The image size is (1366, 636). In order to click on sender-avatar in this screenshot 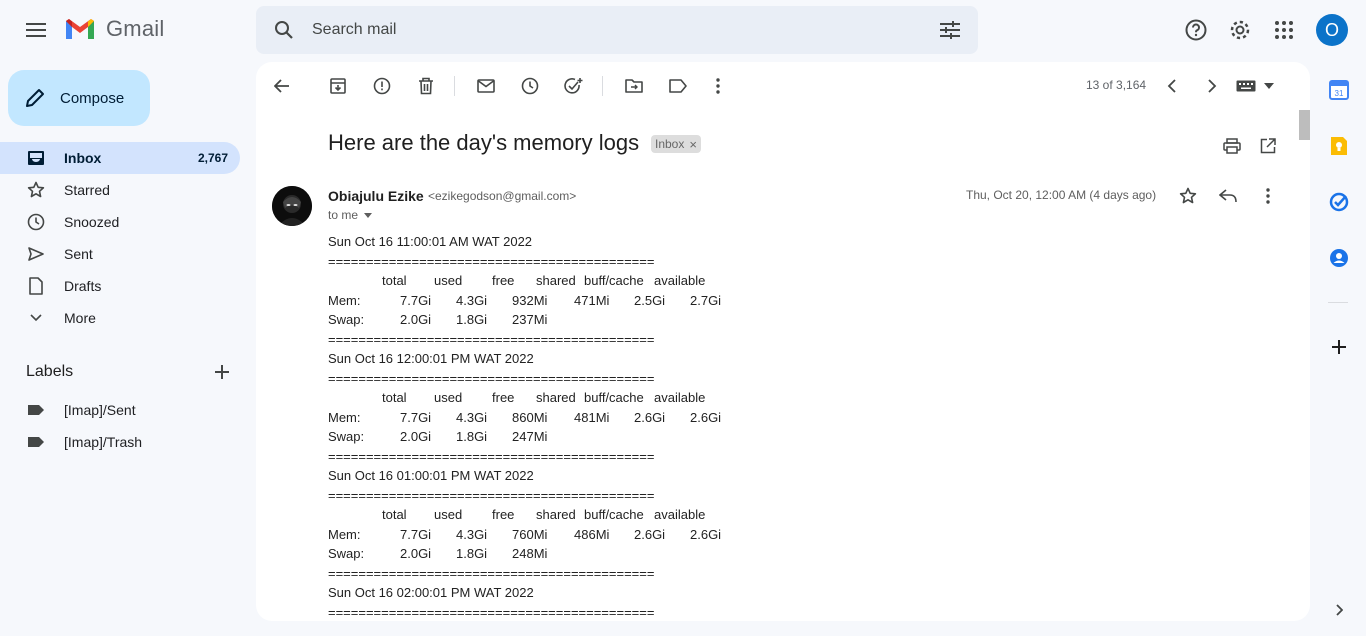, I will do `click(292, 206)`.